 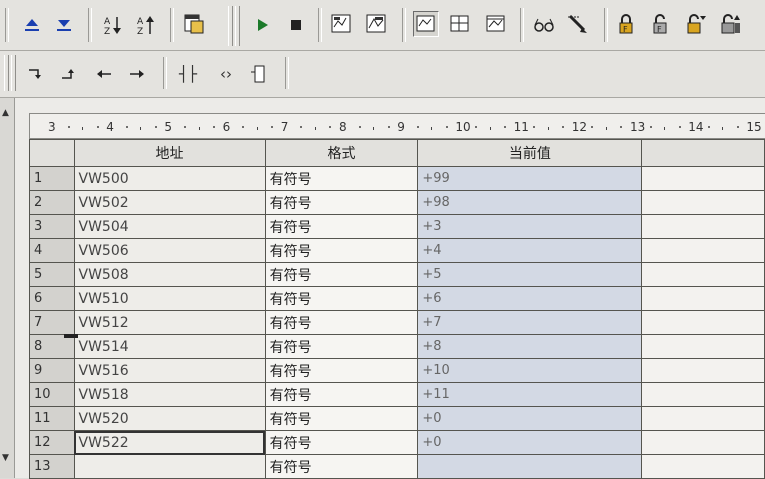 I want to click on address-cell: VW514, so click(x=169, y=346).